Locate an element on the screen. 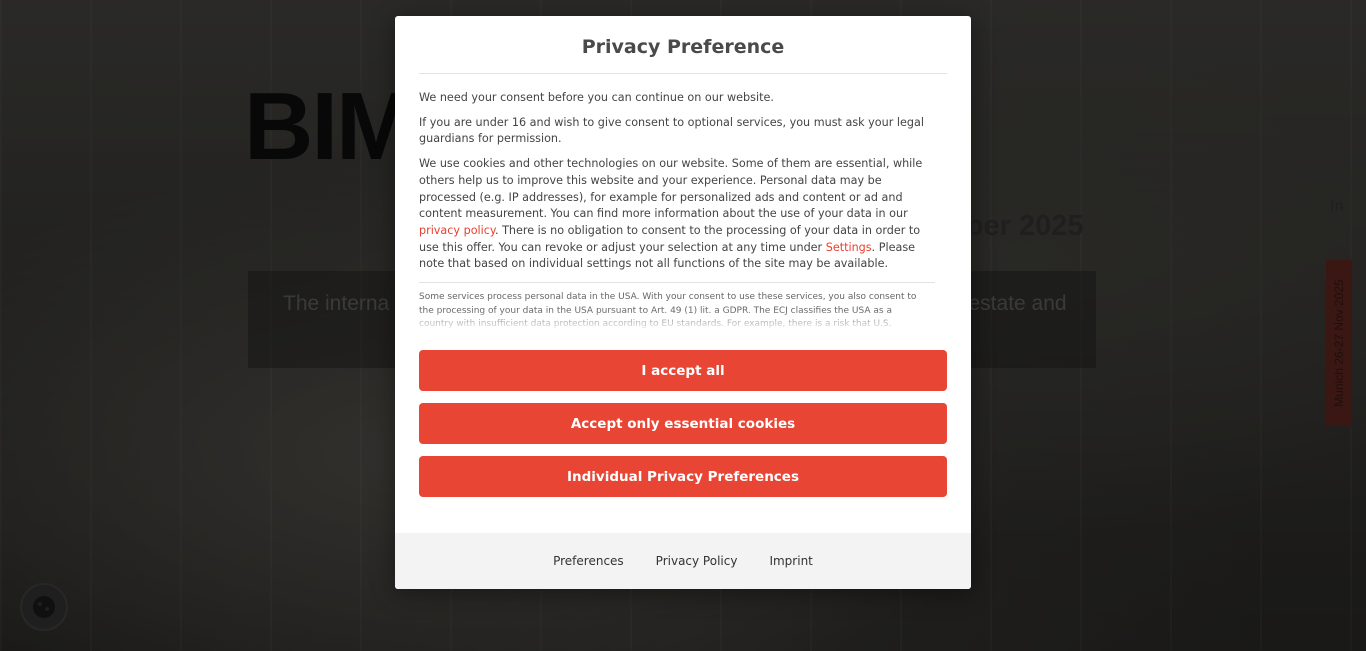 The height and width of the screenshot is (651, 1366). modal-footer: Preferences Privacy Policy Imprint is located at coordinates (683, 561).